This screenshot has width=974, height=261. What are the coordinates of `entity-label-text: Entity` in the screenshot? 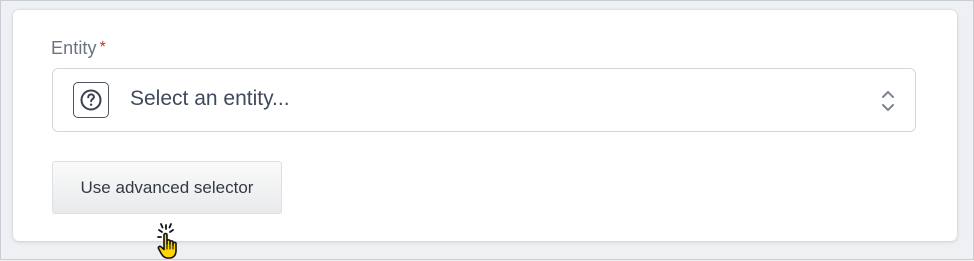 It's located at (74, 48).